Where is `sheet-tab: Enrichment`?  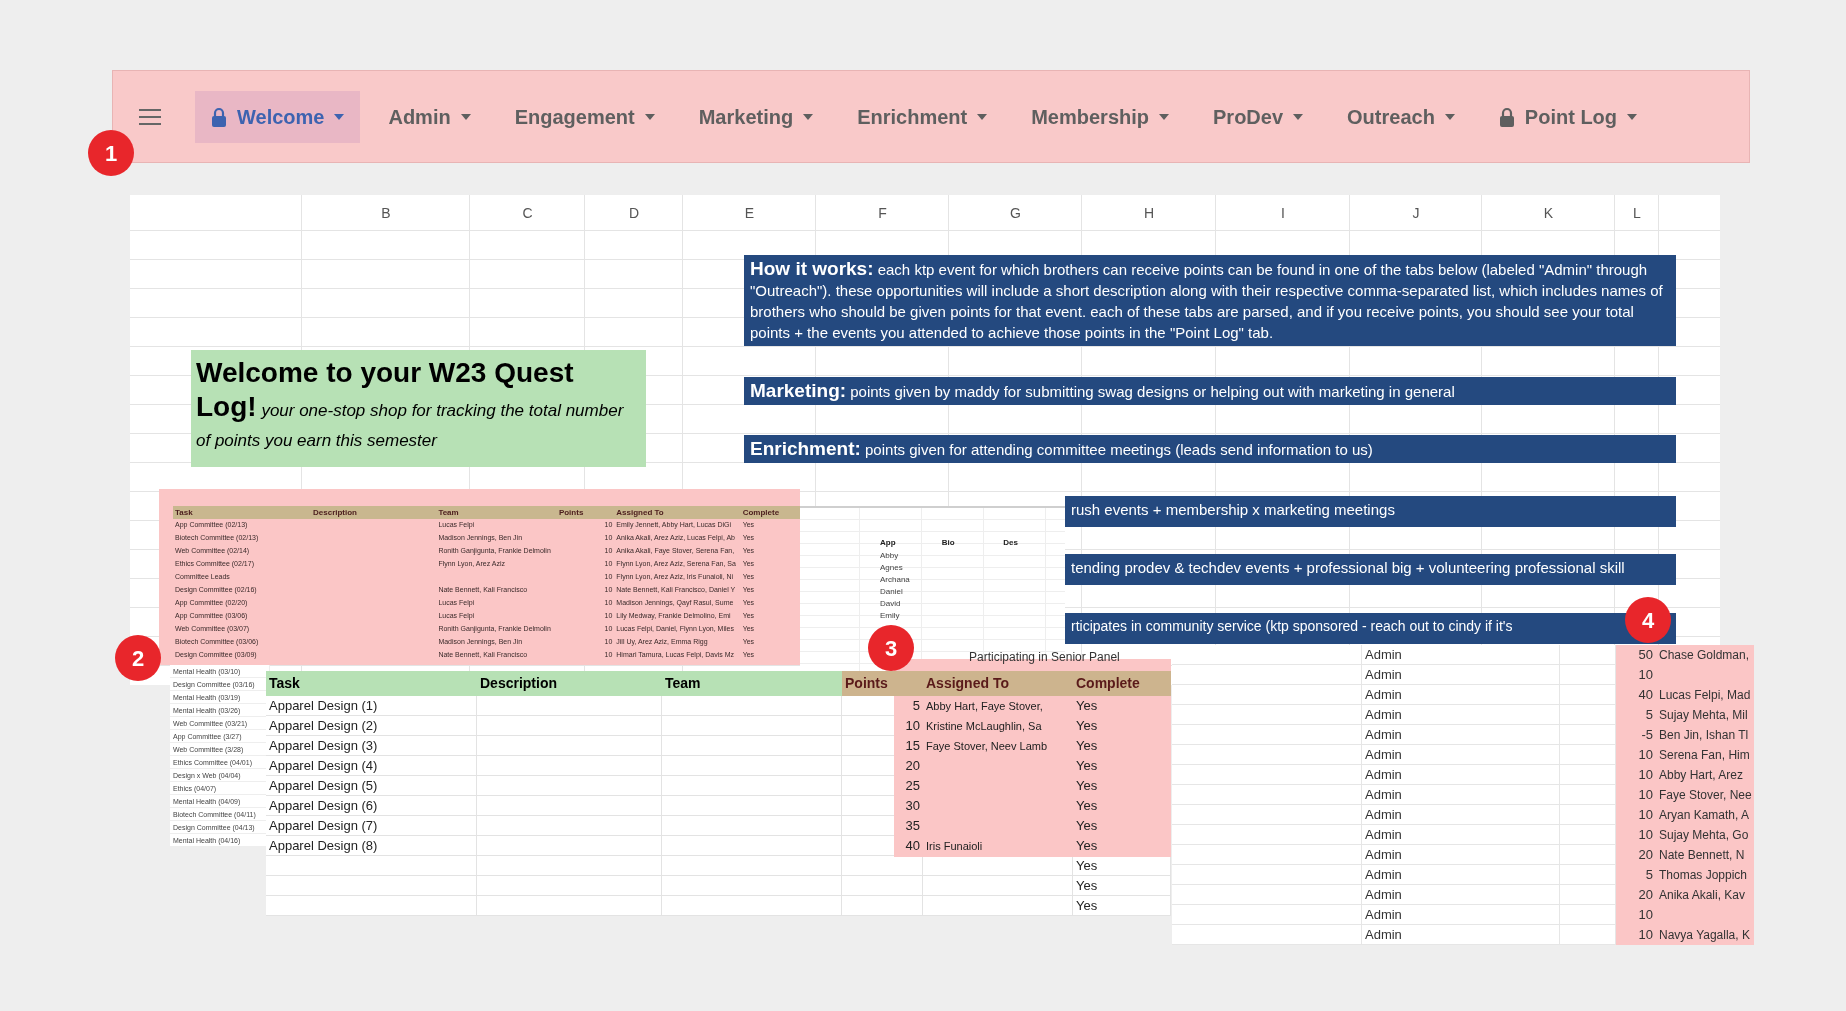 sheet-tab: Enrichment is located at coordinates (922, 116).